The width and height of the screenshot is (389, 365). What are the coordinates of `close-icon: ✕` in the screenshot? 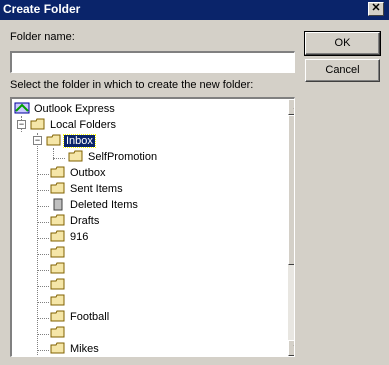 It's located at (376, 8).